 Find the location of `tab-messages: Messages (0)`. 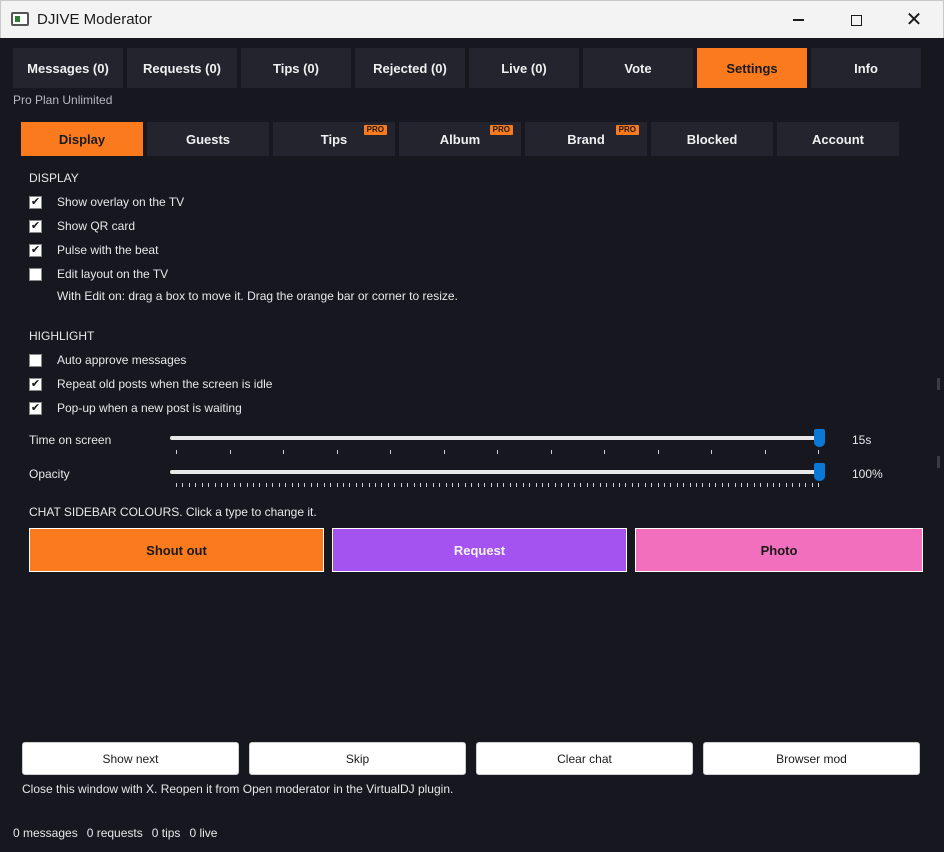

tab-messages: Messages (0) is located at coordinates (68, 68).